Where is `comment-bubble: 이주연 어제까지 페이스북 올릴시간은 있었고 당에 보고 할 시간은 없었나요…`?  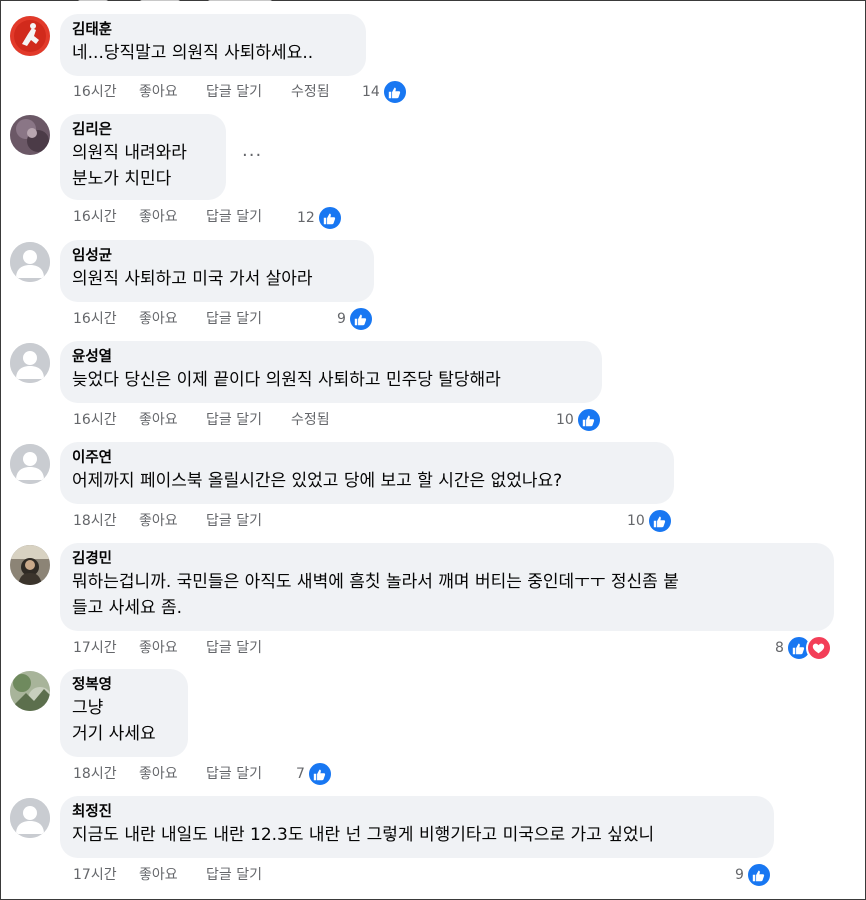
comment-bubble: 이주연 어제까지 페이스북 올릴시간은 있었고 당에 보고 할 시간은 없었나요… is located at coordinates (367, 473).